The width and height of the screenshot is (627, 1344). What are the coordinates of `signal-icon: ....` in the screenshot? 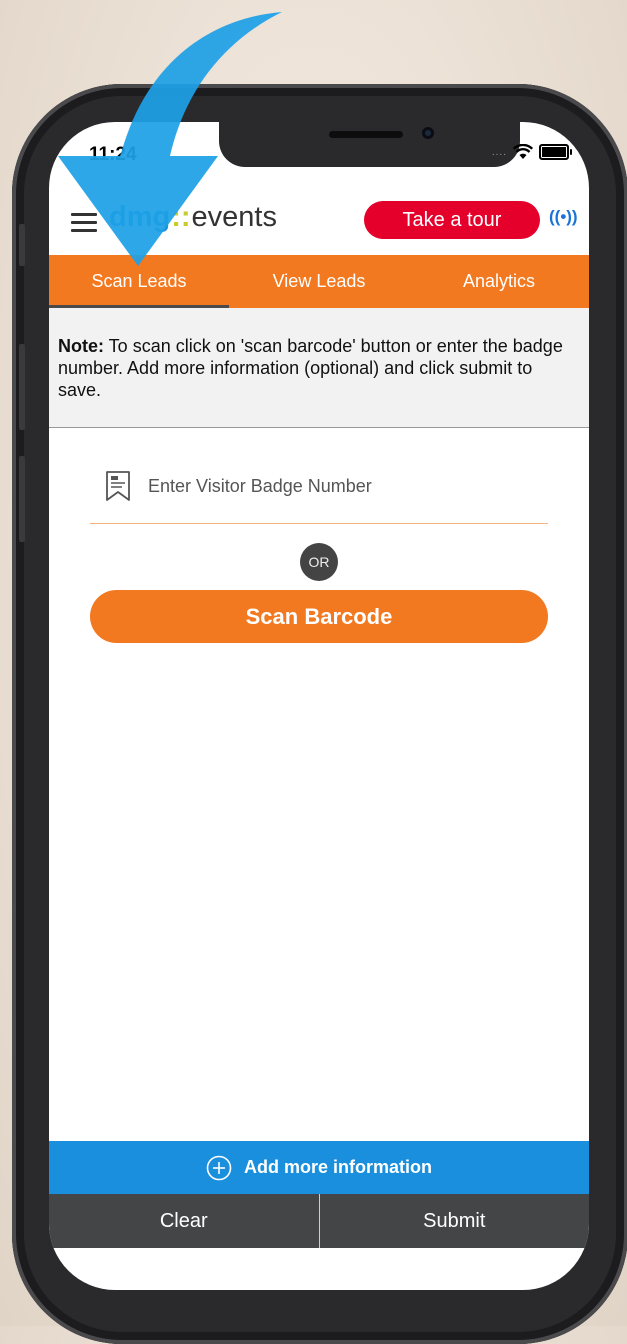 It's located at (499, 152).